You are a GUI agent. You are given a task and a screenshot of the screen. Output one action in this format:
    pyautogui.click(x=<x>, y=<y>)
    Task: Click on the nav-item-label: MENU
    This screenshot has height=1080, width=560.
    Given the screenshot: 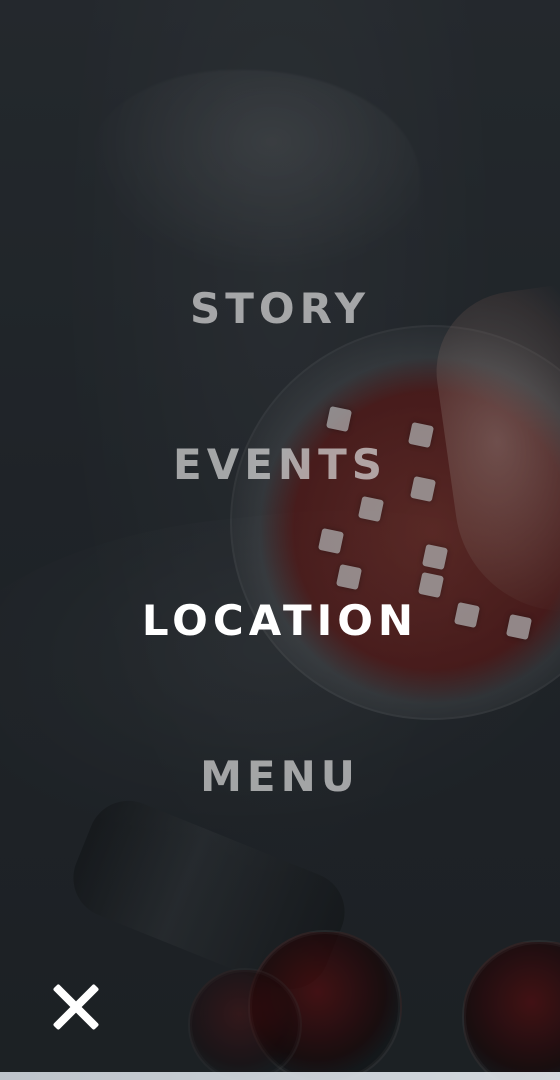 What is the action you would take?
    pyautogui.click(x=280, y=776)
    